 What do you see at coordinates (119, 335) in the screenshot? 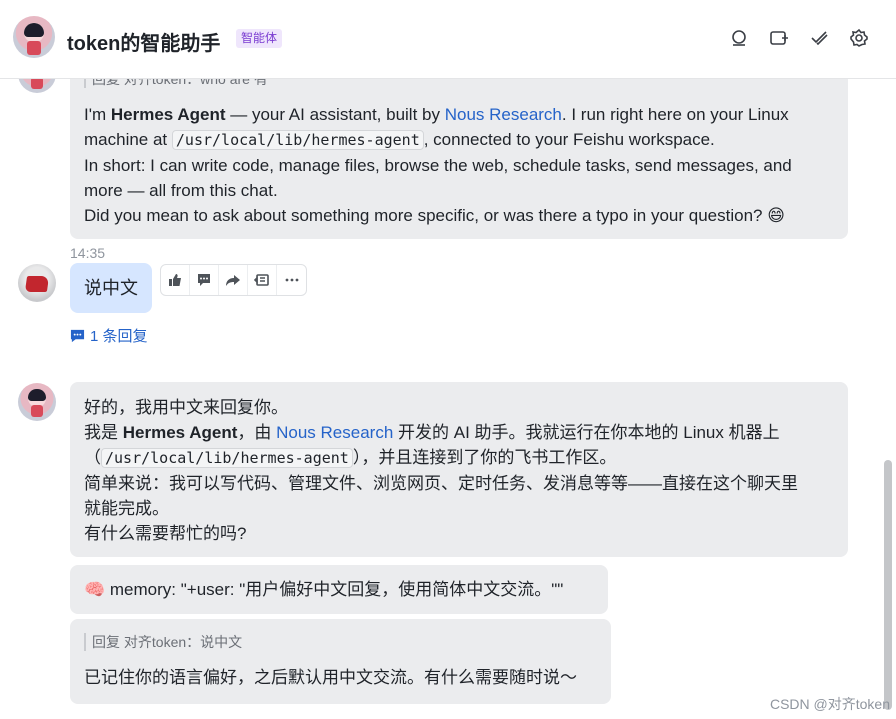
I see `reply-count: 1 条回复` at bounding box center [119, 335].